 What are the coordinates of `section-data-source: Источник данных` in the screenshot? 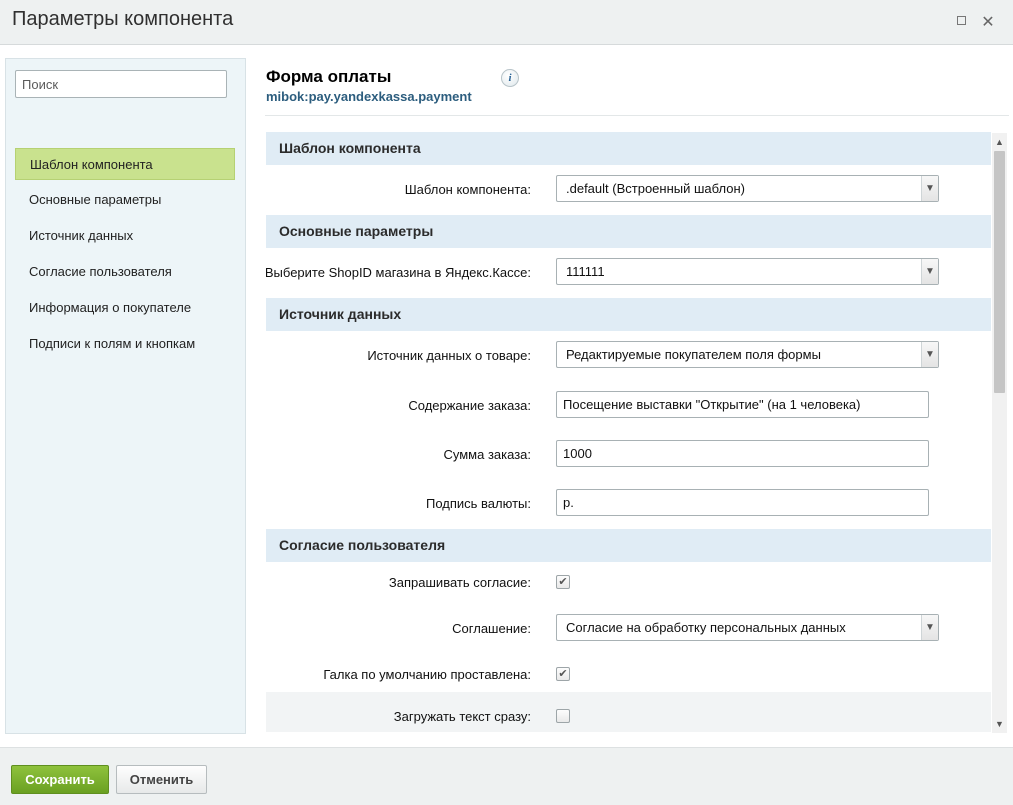 It's located at (628, 314).